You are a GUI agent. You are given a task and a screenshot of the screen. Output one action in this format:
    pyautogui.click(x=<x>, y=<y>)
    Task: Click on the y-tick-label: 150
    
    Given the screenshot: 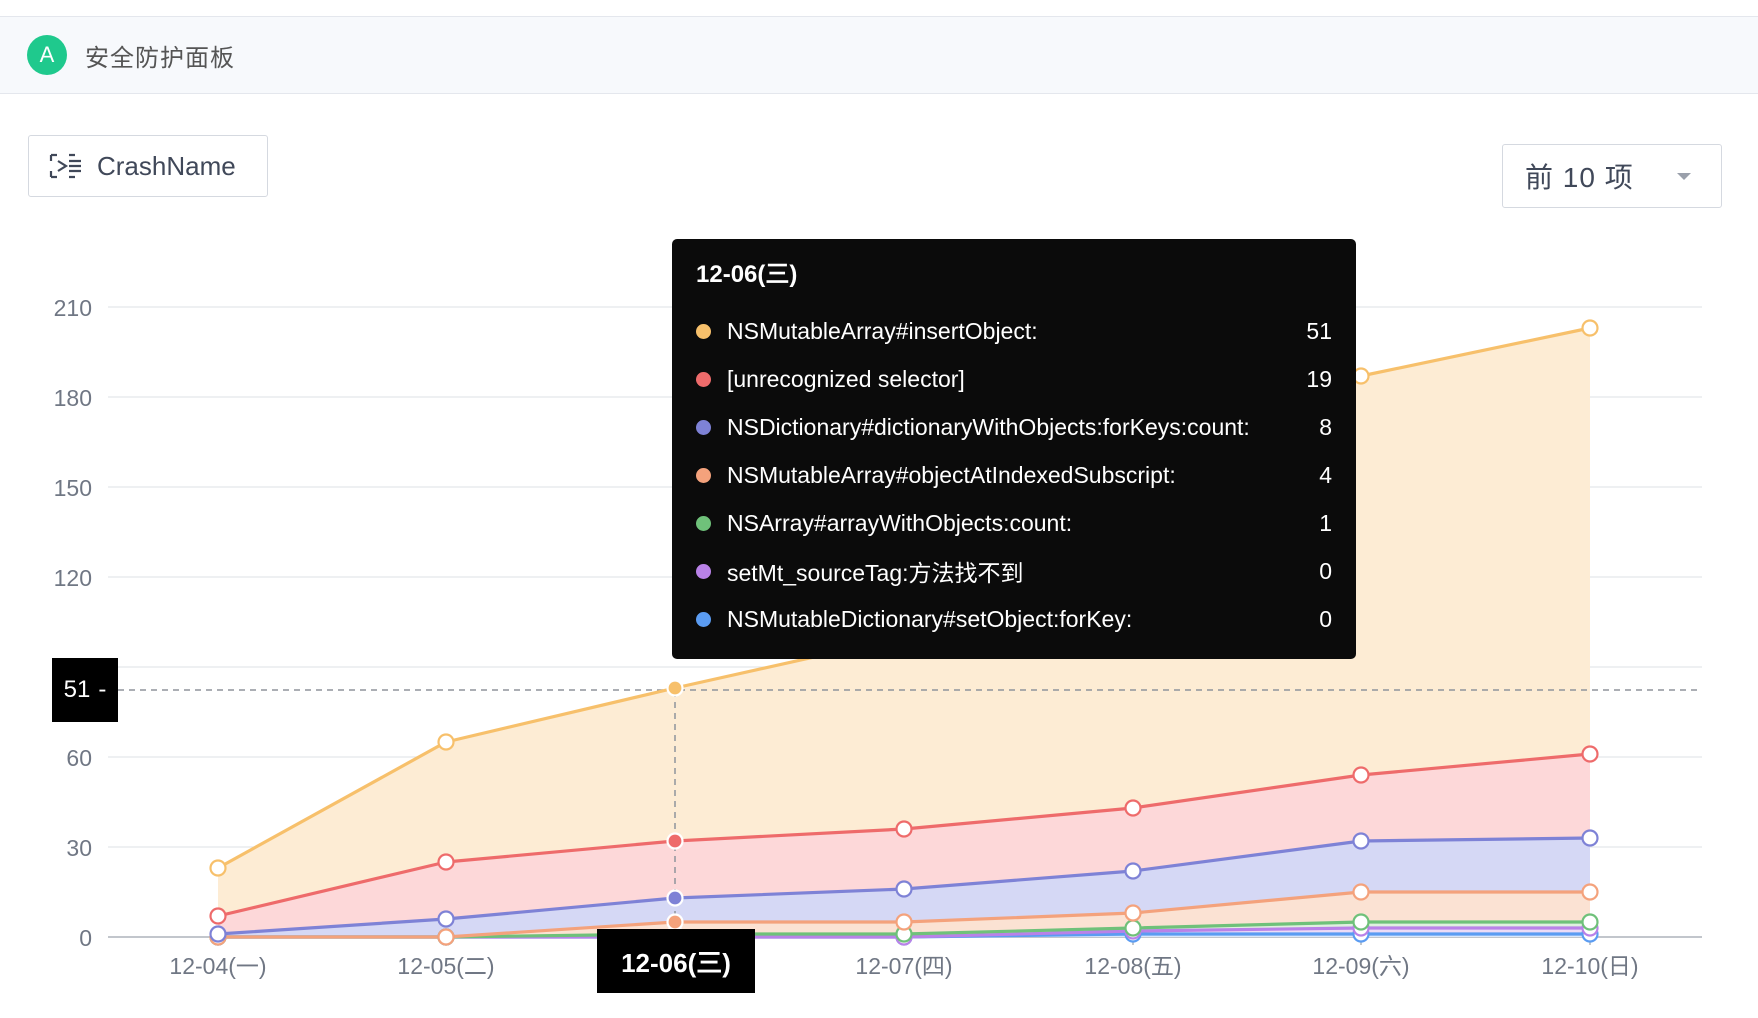 What is the action you would take?
    pyautogui.click(x=73, y=488)
    